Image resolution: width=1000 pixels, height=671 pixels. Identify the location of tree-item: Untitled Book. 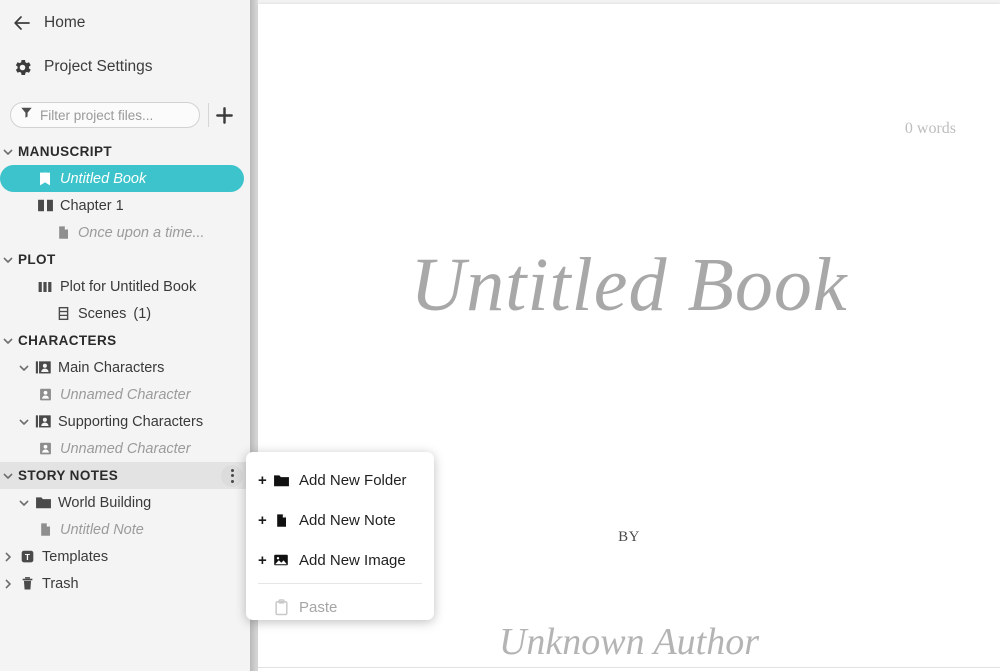
(122, 178).